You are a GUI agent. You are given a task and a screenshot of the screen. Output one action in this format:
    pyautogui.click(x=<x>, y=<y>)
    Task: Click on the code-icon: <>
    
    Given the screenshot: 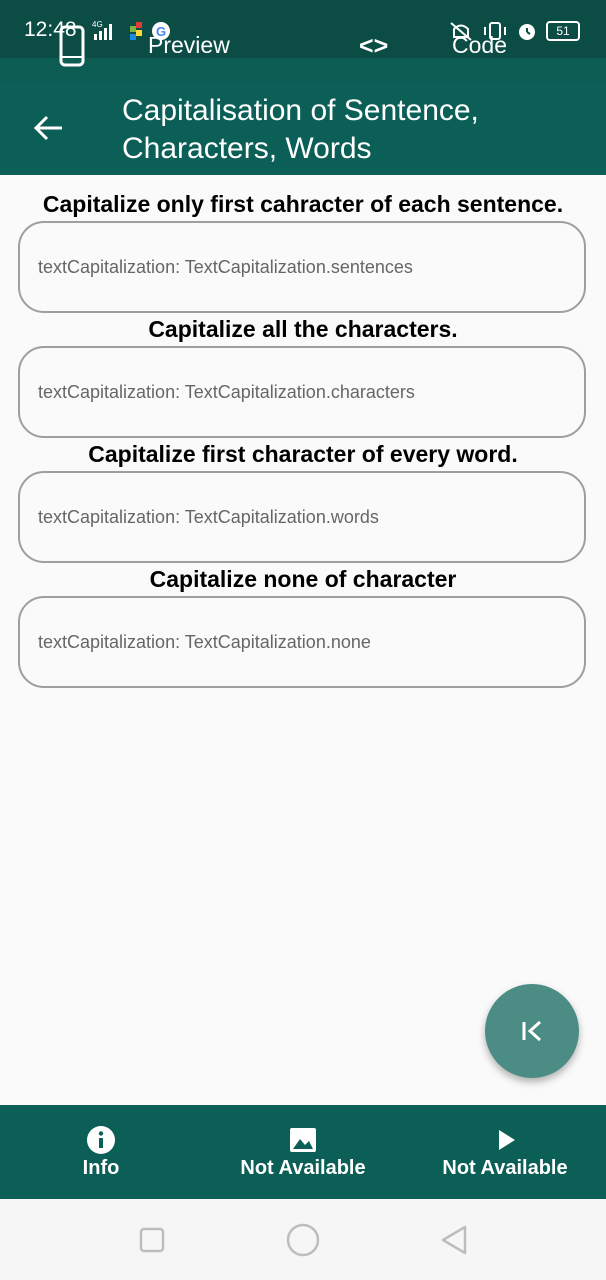 What is the action you would take?
    pyautogui.click(x=373, y=46)
    